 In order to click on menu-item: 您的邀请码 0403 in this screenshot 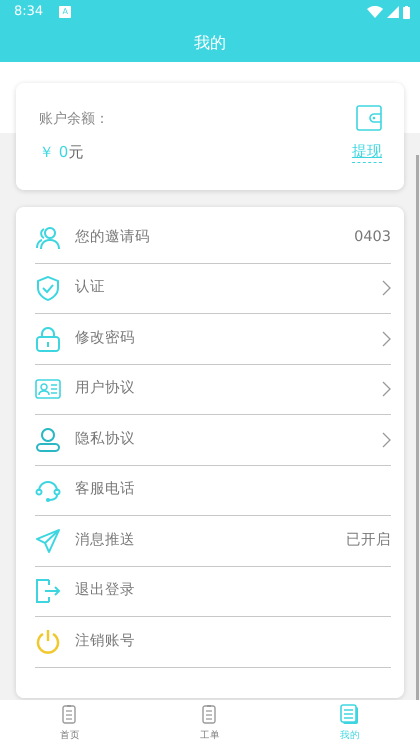, I will do `click(213, 238)`.